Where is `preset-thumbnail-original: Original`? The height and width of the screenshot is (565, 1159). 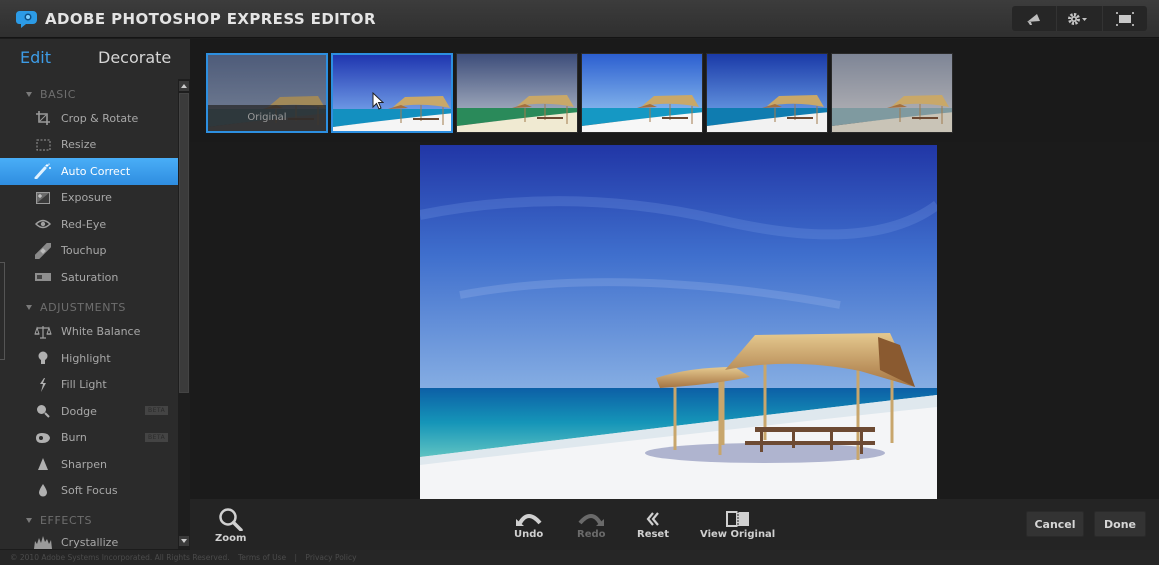 preset-thumbnail-original: Original is located at coordinates (267, 93).